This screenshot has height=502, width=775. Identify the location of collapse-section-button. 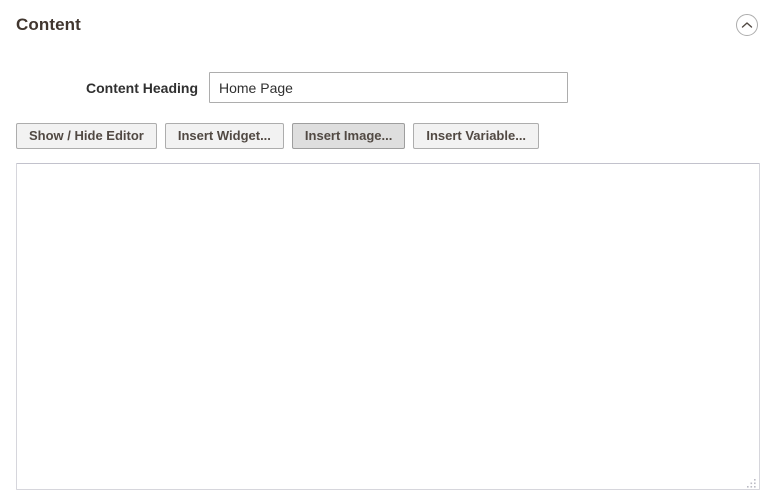
(747, 25).